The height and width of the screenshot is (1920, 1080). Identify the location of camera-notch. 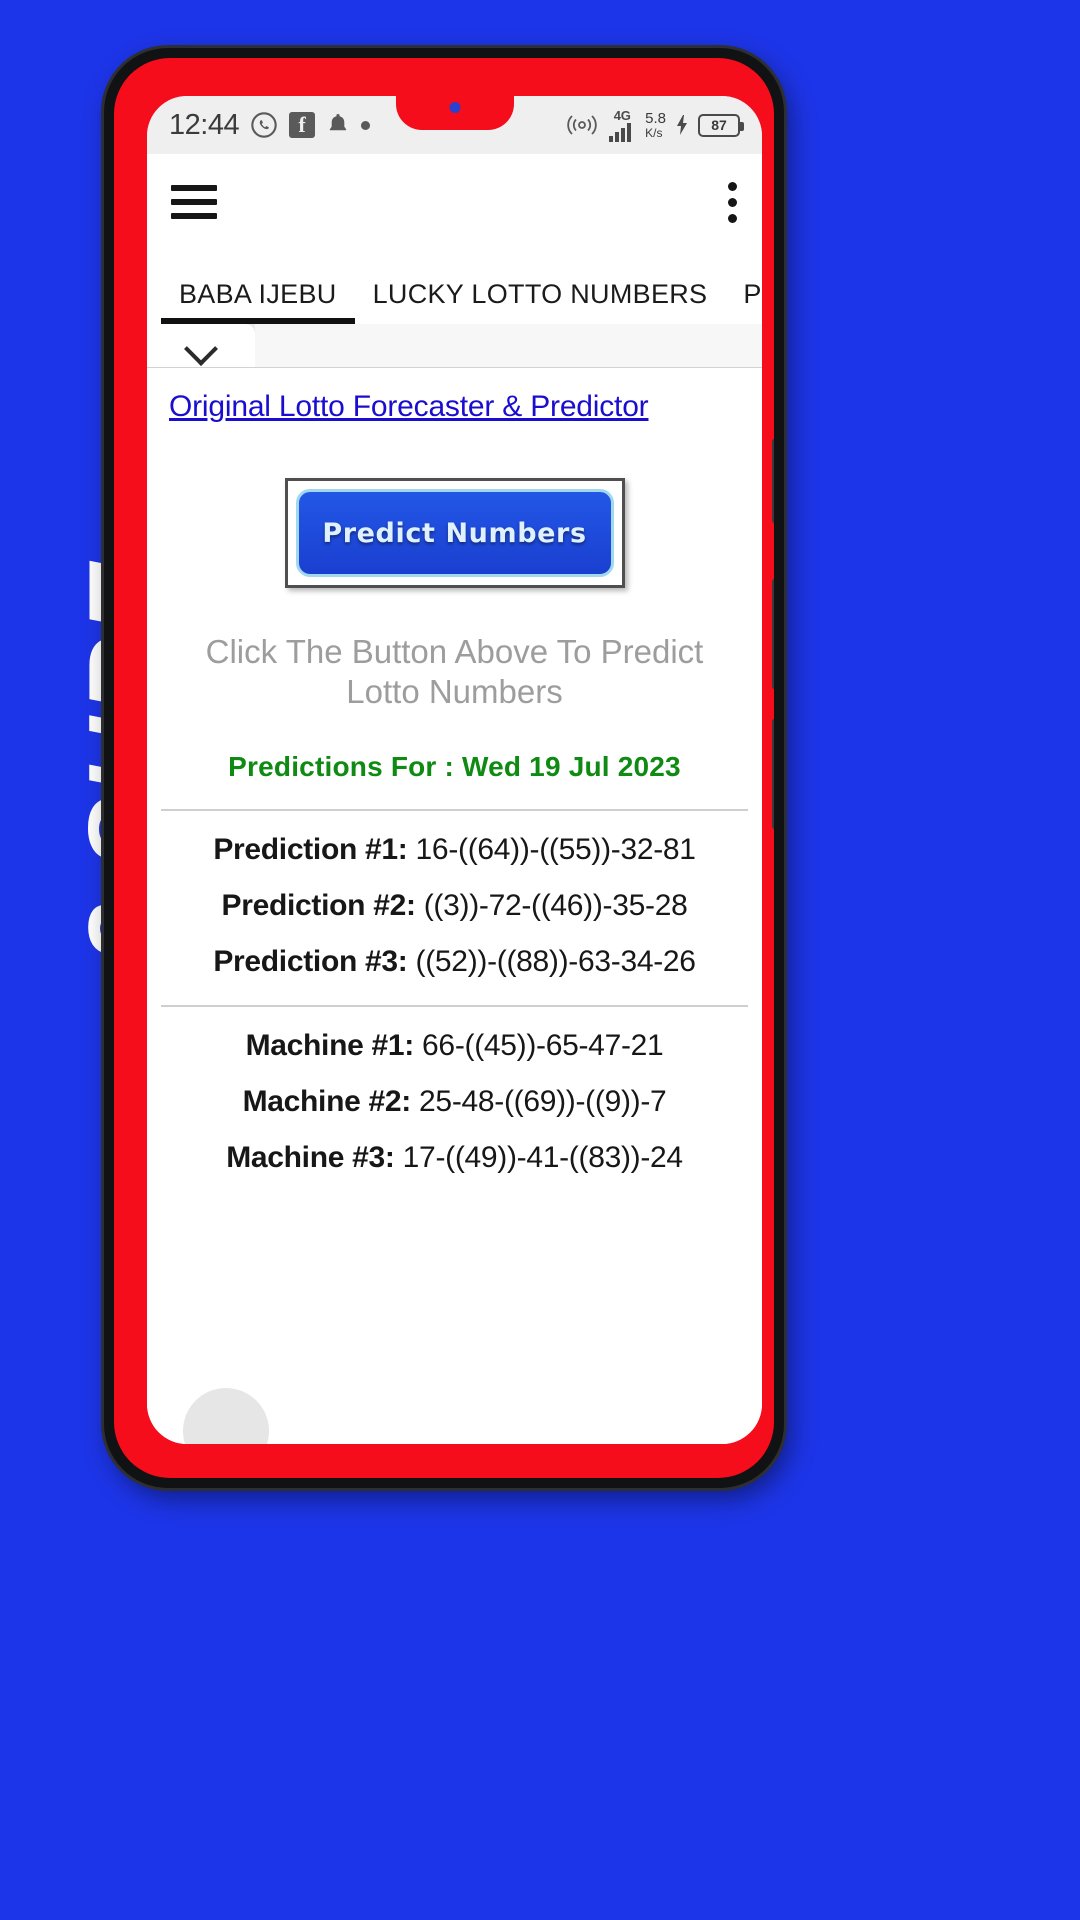
(454, 113).